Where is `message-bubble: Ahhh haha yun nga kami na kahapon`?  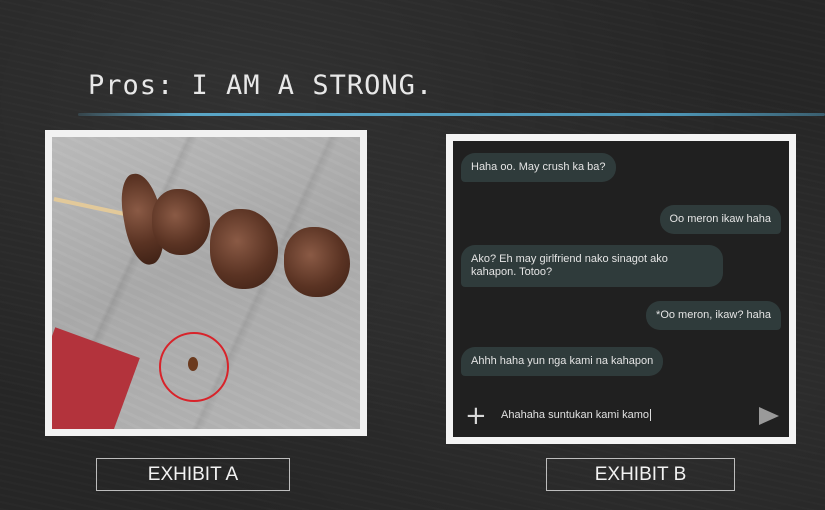
message-bubble: Ahhh haha yun nga kami na kahapon is located at coordinates (562, 361).